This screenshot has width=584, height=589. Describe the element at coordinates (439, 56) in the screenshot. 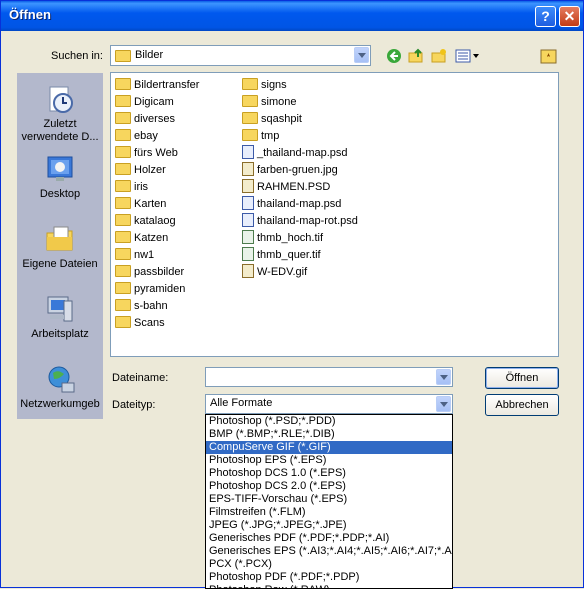

I see `new-folder-icon` at that location.